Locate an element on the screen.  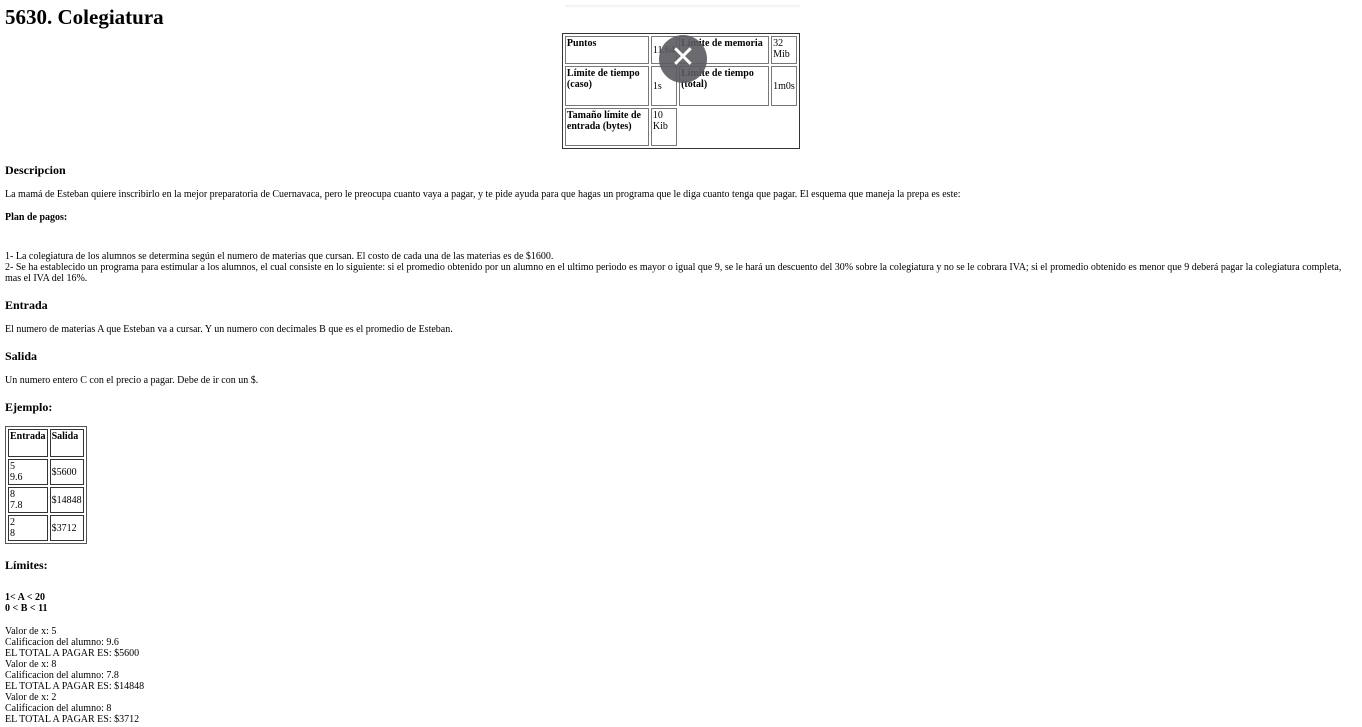
output-c: $14848 is located at coordinates (66, 500).